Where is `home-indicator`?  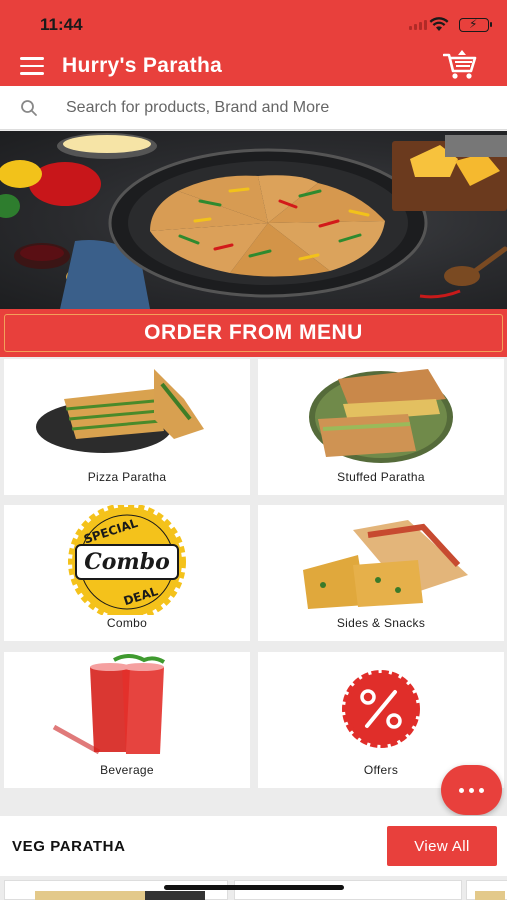
home-indicator is located at coordinates (254, 887).